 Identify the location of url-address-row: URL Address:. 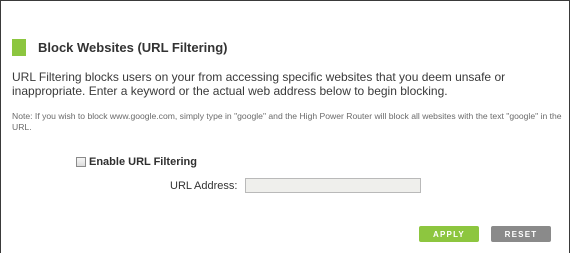
(296, 185).